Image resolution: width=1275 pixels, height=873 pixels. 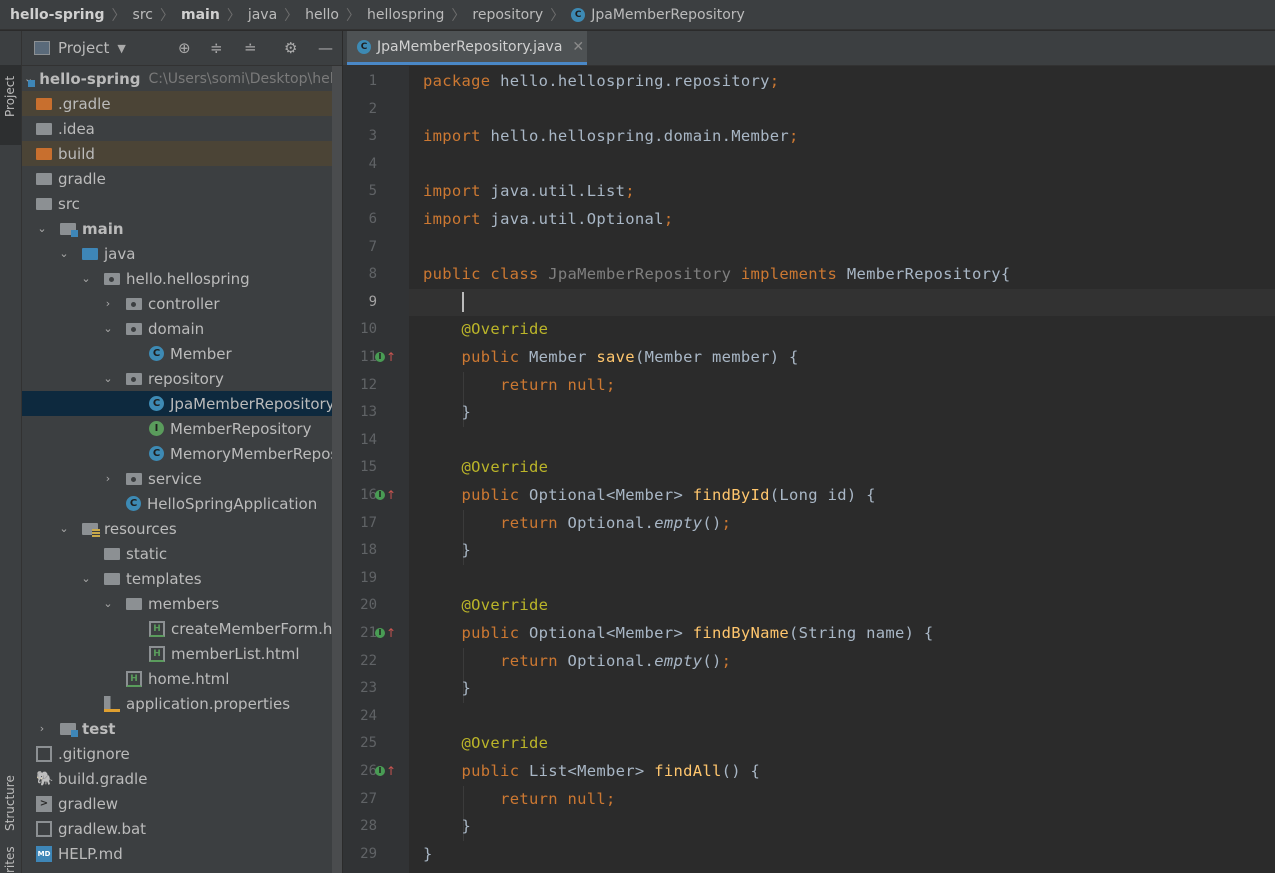 What do you see at coordinates (182, 528) in the screenshot?
I see `tree-item-resources: ⌄ resources` at bounding box center [182, 528].